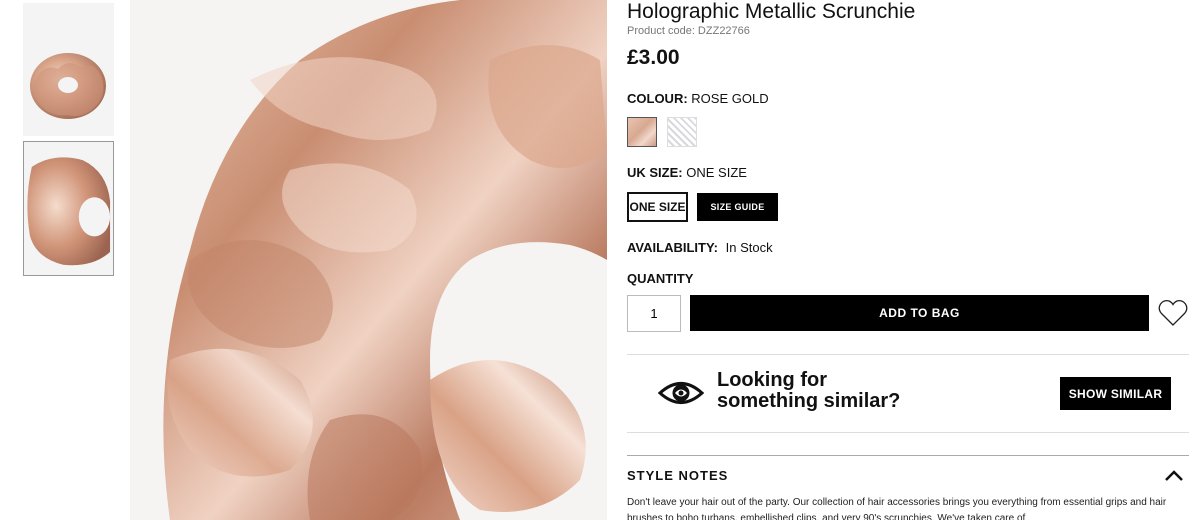 Image resolution: width=1200 pixels, height=520 pixels. Describe the element at coordinates (655, 172) in the screenshot. I see `size-label: UK SIZE:` at that location.